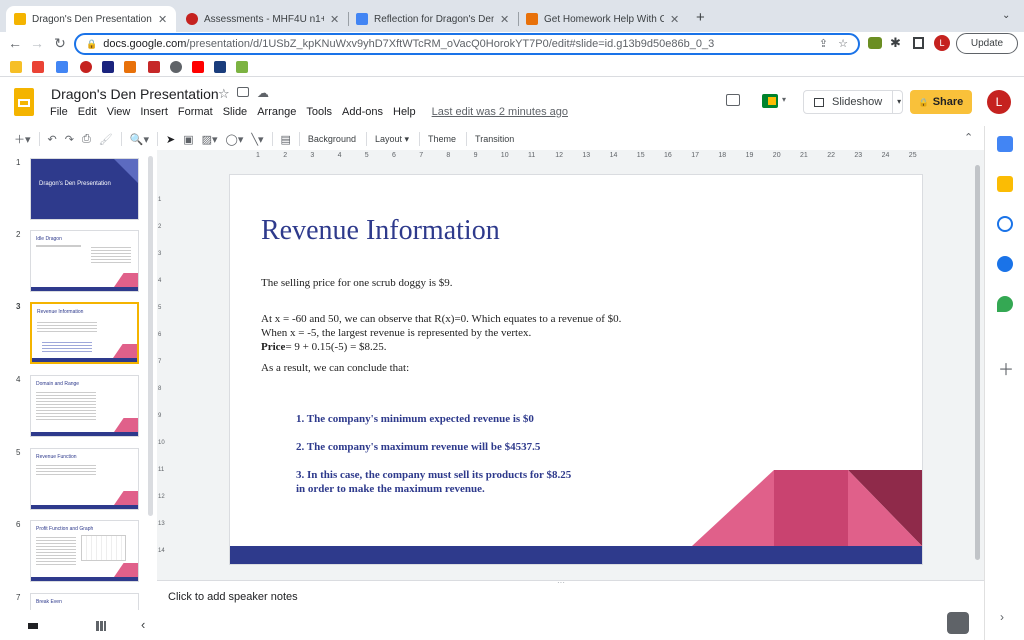  What do you see at coordinates (119, 114) in the screenshot?
I see `menu-view: View` at bounding box center [119, 114].